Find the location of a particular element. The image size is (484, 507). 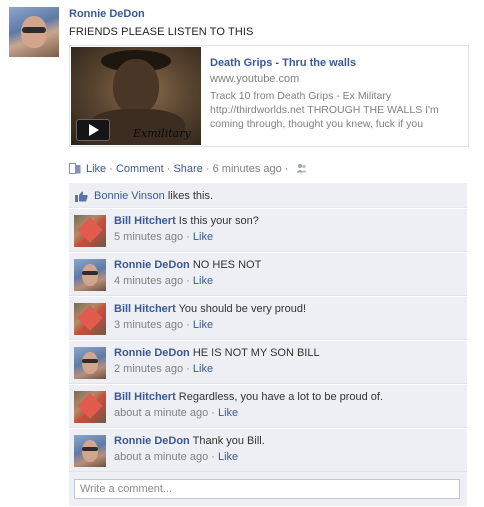

comment-meta: 5 minutes ago · Like is located at coordinates (163, 237).